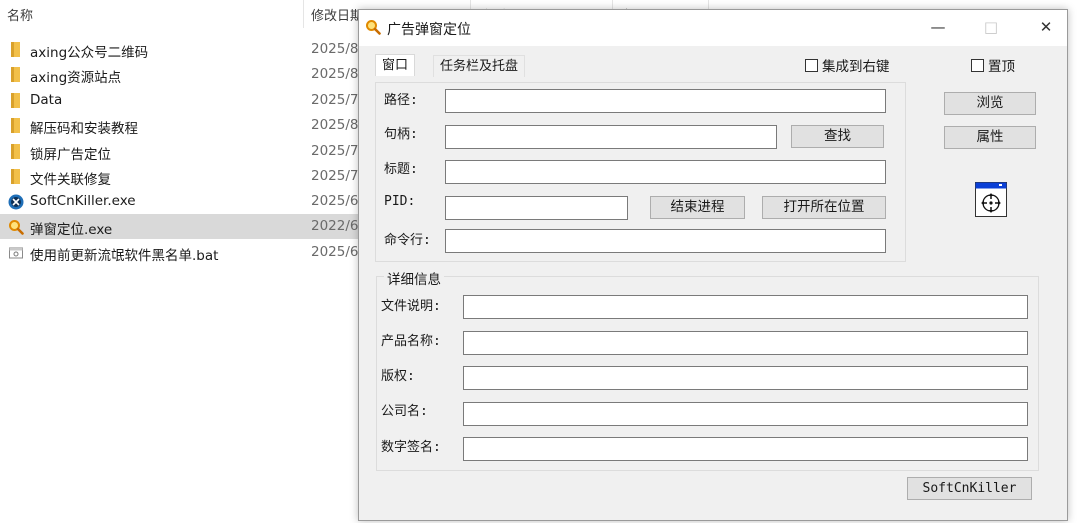 This screenshot has width=1080, height=523. Describe the element at coordinates (856, 67) in the screenshot. I see `checkbox-label: 集成到右键` at that location.